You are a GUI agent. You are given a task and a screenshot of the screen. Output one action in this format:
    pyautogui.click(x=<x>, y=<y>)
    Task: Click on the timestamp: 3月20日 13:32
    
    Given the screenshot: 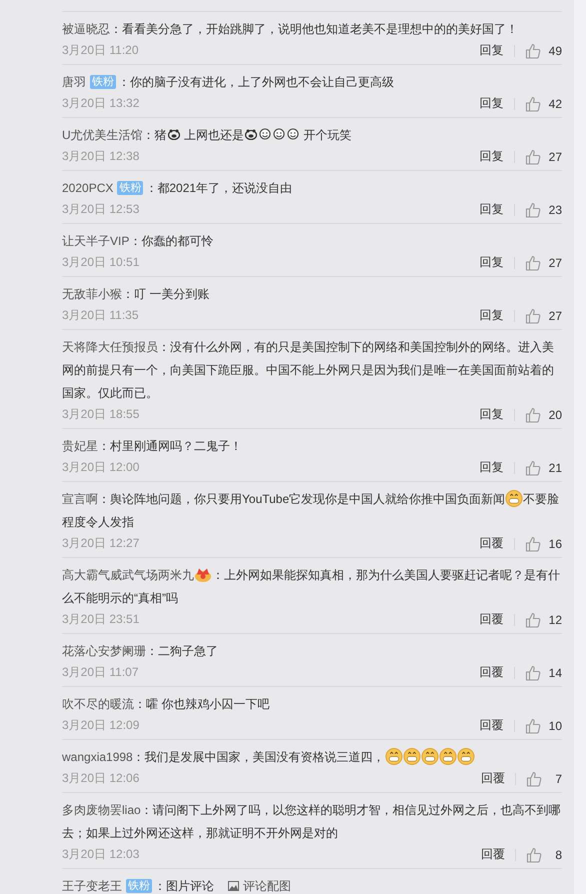 What is the action you would take?
    pyautogui.click(x=101, y=103)
    